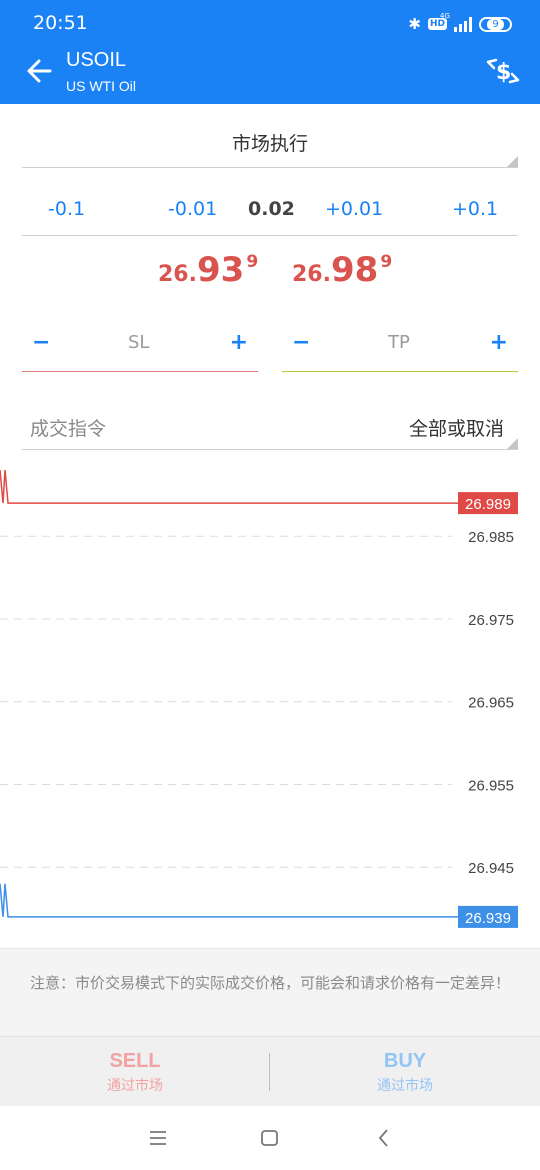 The image size is (540, 1170). What do you see at coordinates (491, 620) in the screenshot?
I see `tick-label: 26.975` at bounding box center [491, 620].